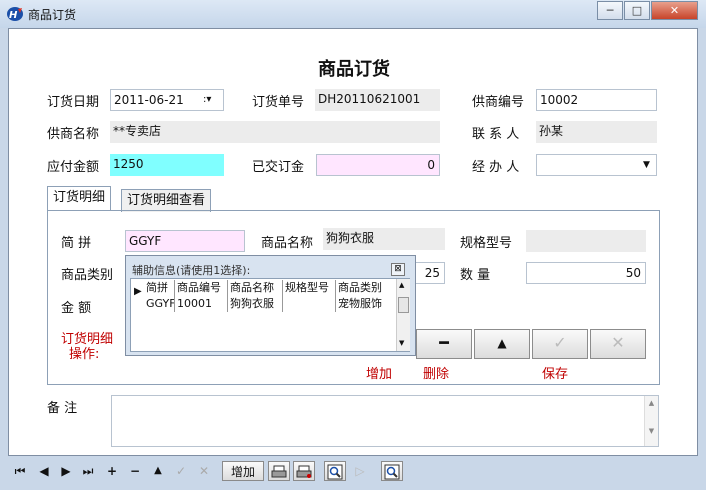 The image size is (706, 490). Describe the element at coordinates (138, 291) in the screenshot. I see `current-row-pointer-icon: ▶` at that location.